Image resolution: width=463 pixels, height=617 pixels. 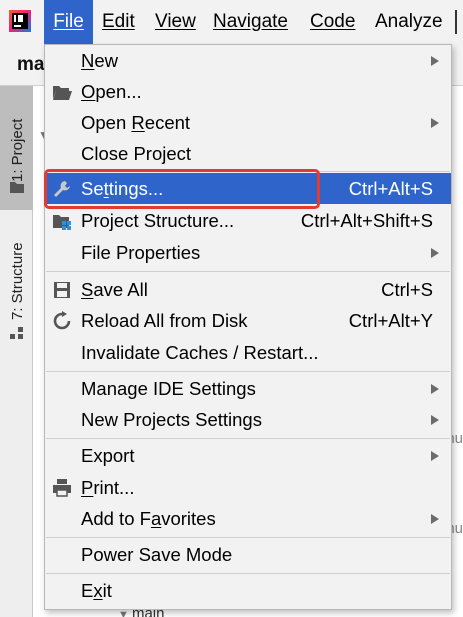 I want to click on project-structure-icon, so click(x=62, y=222).